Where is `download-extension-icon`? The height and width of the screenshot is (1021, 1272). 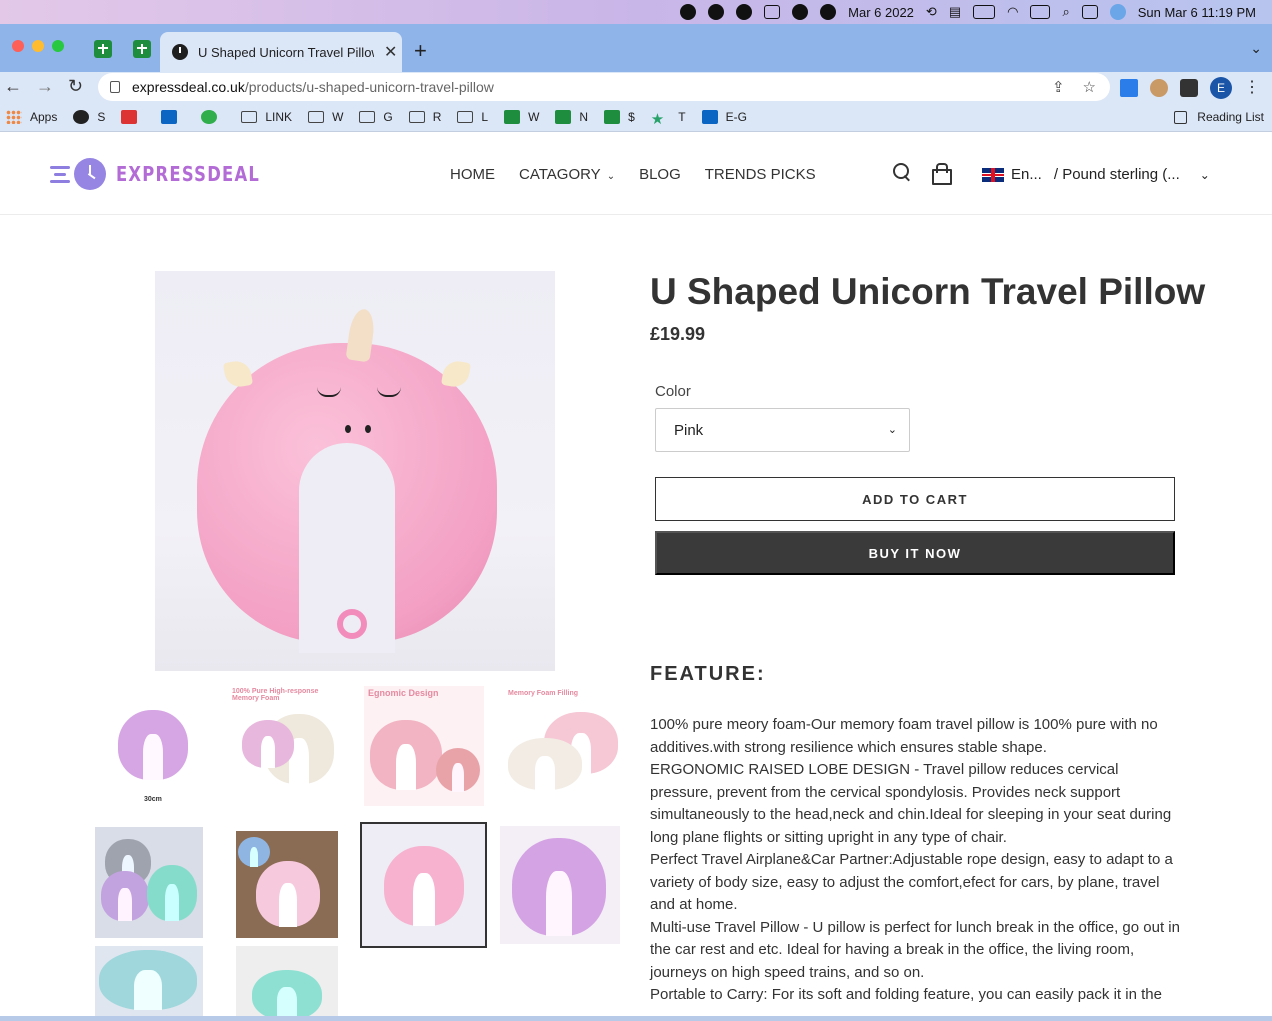 download-extension-icon is located at coordinates (1129, 88).